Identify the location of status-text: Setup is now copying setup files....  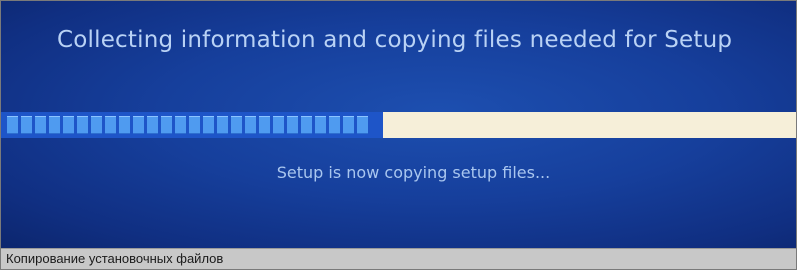
(413, 172).